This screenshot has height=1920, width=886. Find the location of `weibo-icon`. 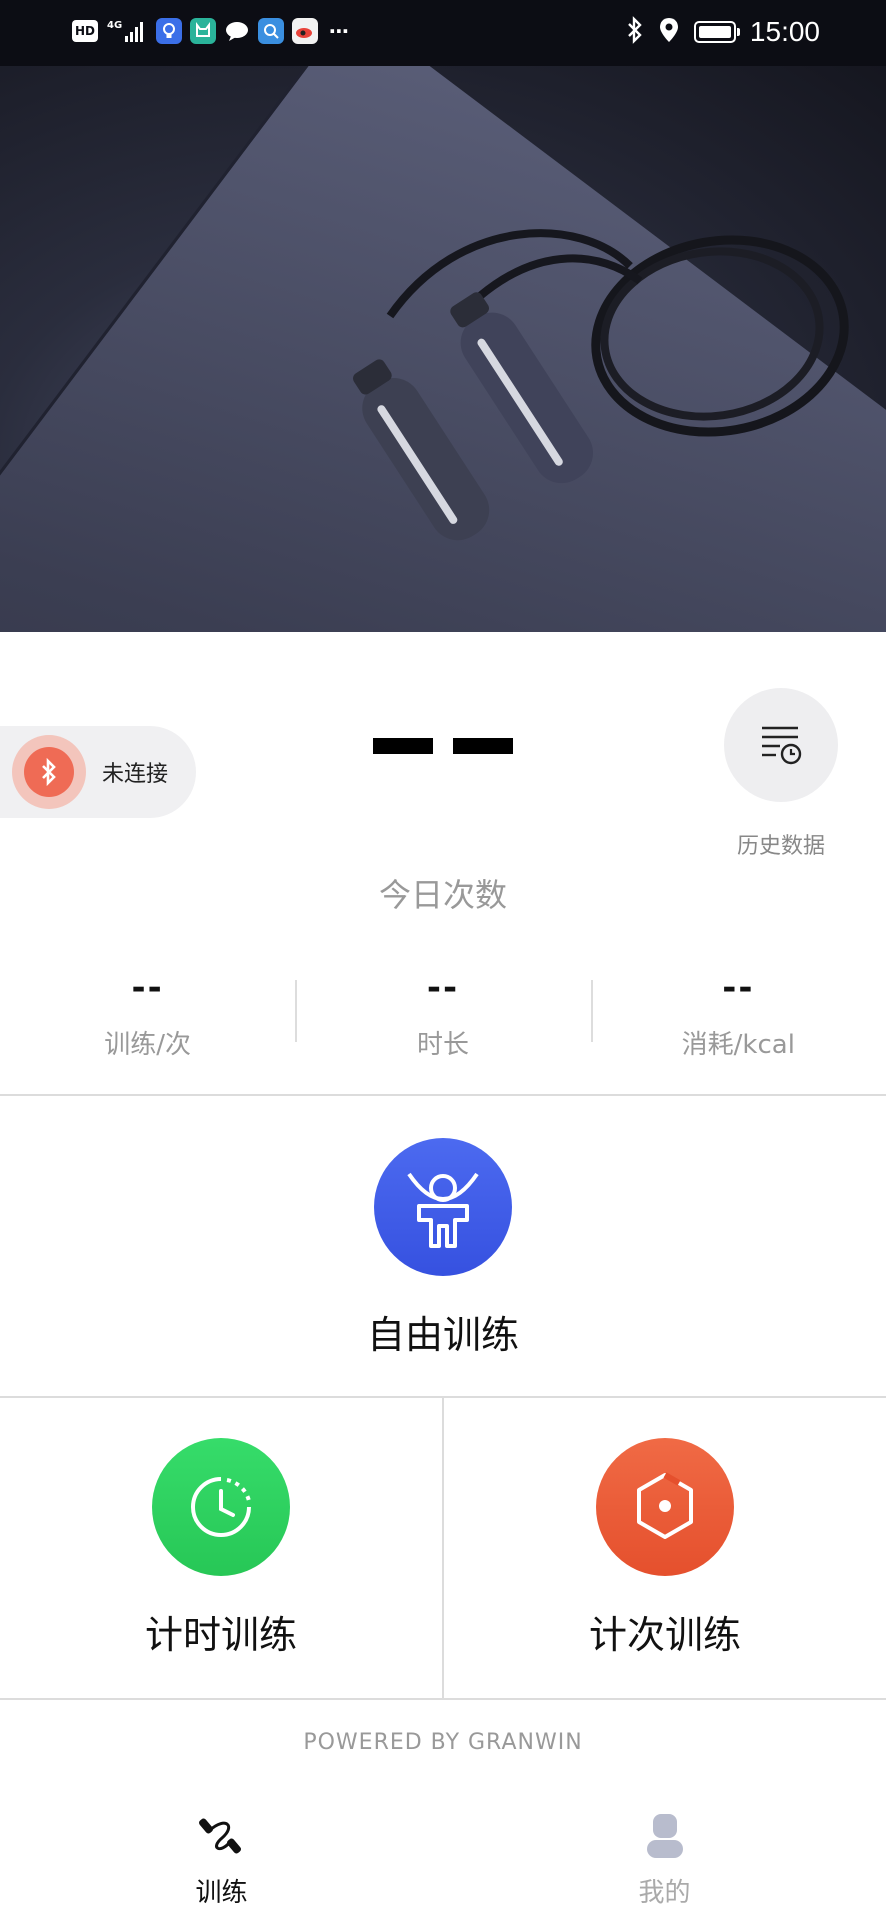

weibo-icon is located at coordinates (305, 31).